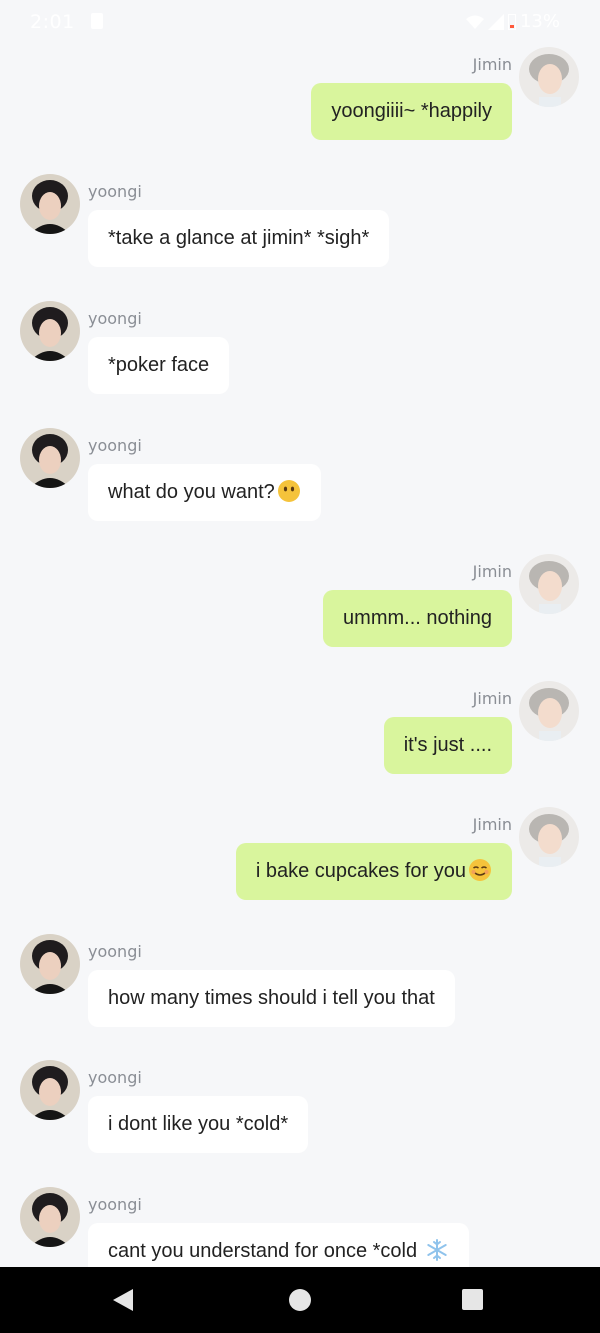  I want to click on message-bubble: what do you want?, so click(204, 492).